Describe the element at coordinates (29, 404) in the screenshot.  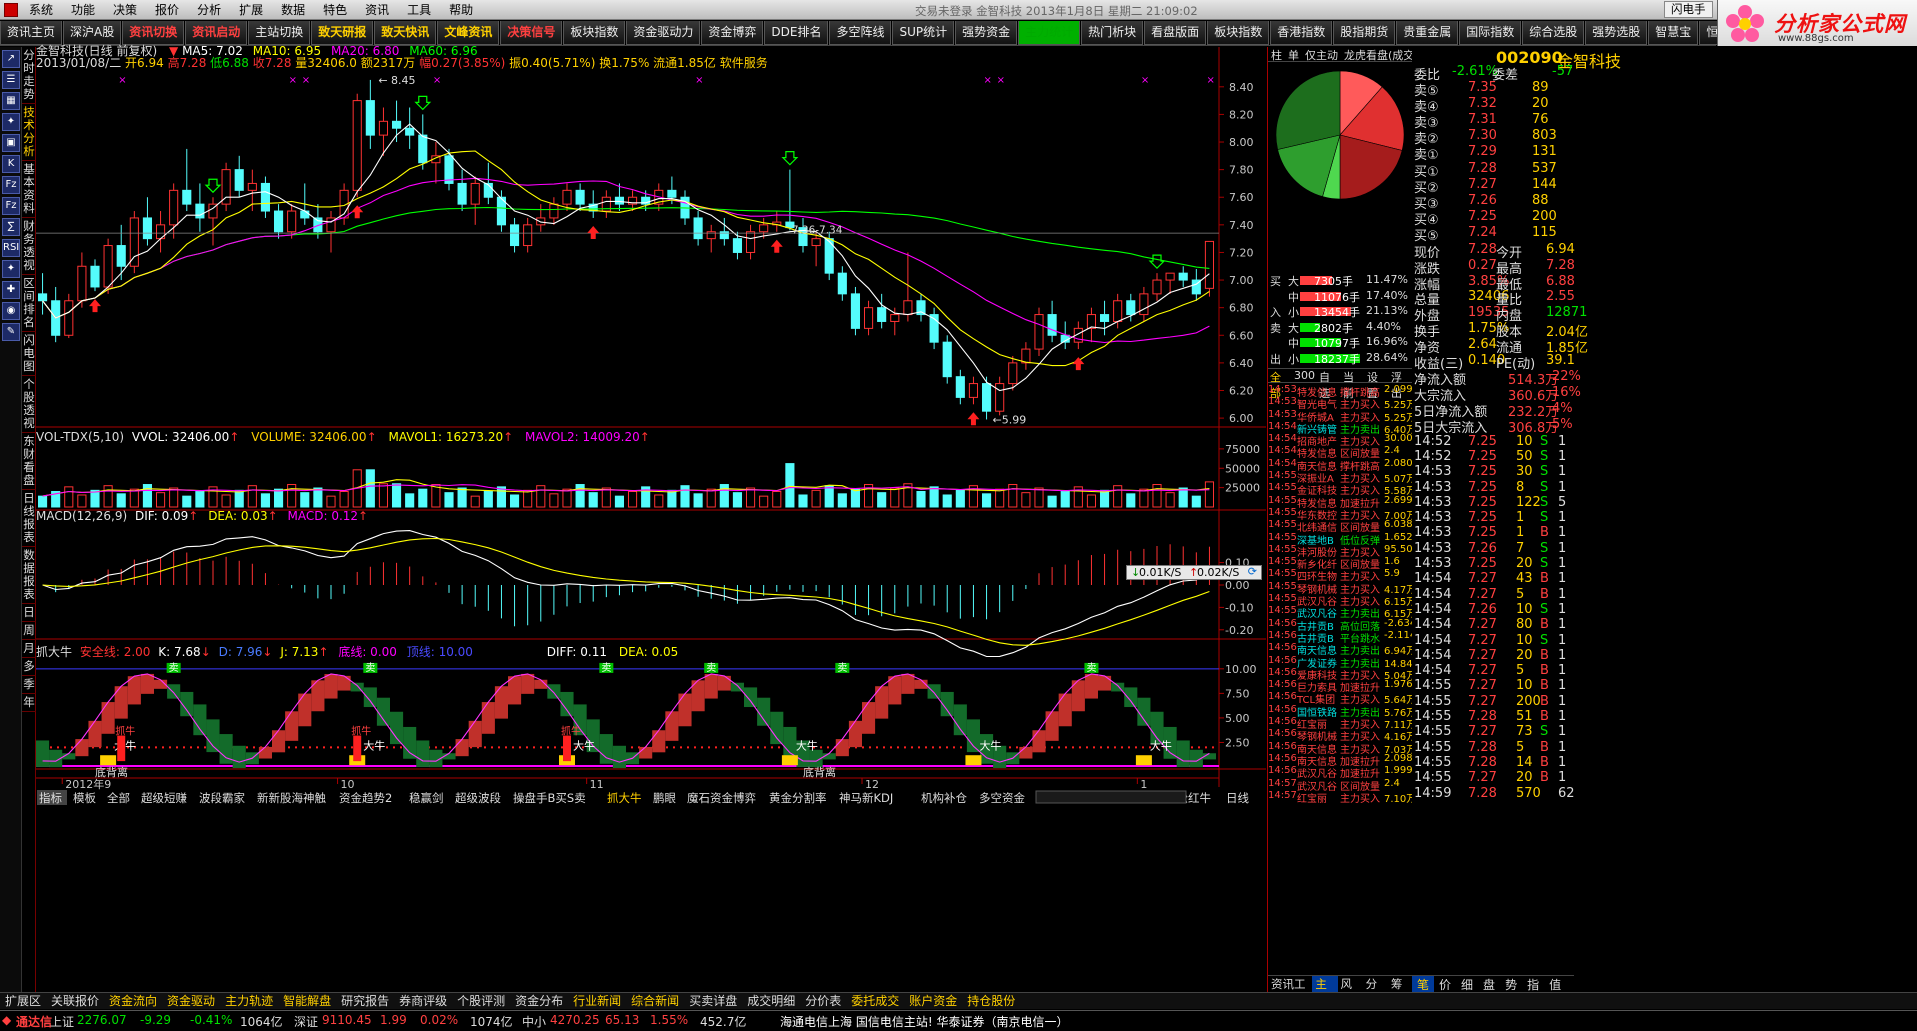
I see `vtab-6: 个股透视` at that location.